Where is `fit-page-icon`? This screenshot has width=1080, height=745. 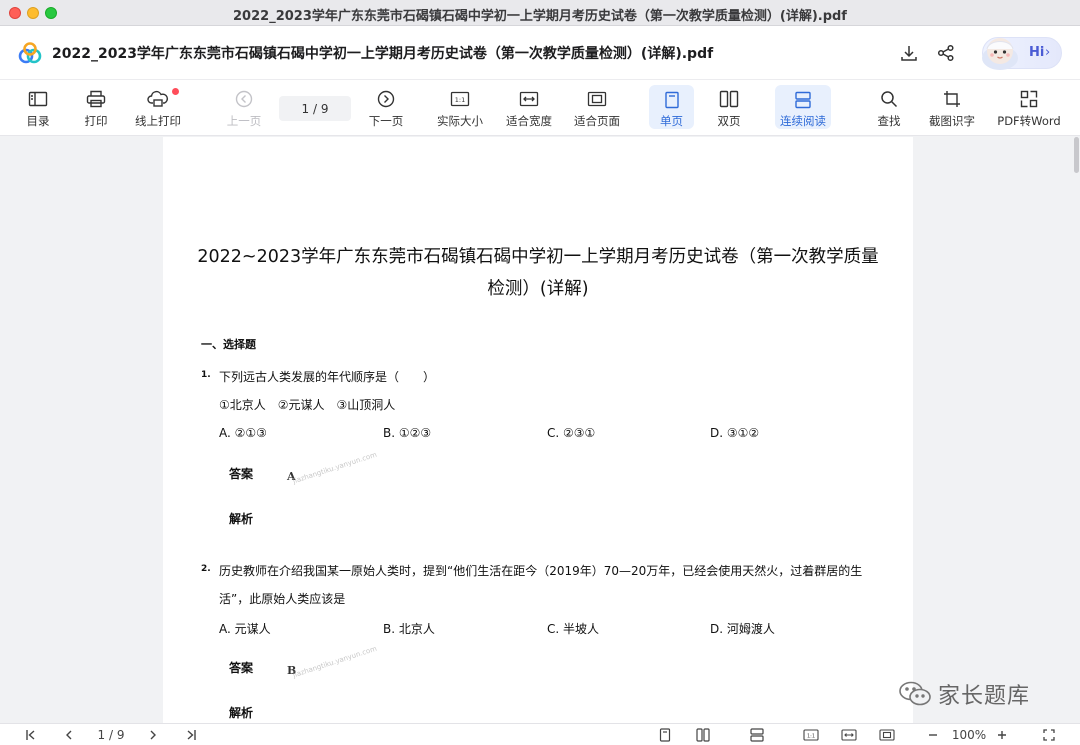
fit-page-icon is located at coordinates (597, 99).